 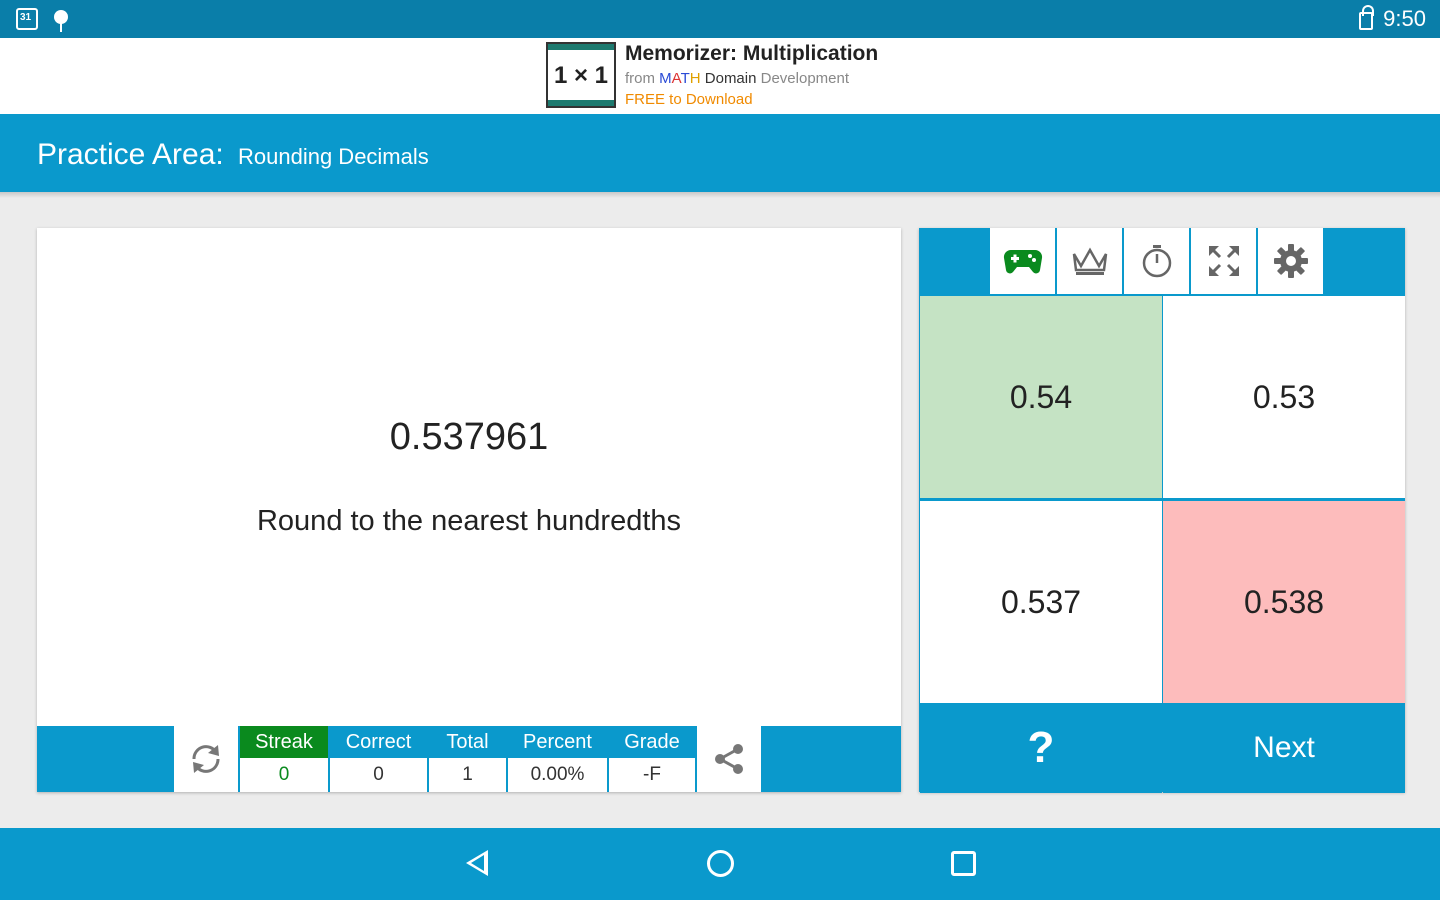 I want to click on game-mode-button, so click(x=1023, y=261).